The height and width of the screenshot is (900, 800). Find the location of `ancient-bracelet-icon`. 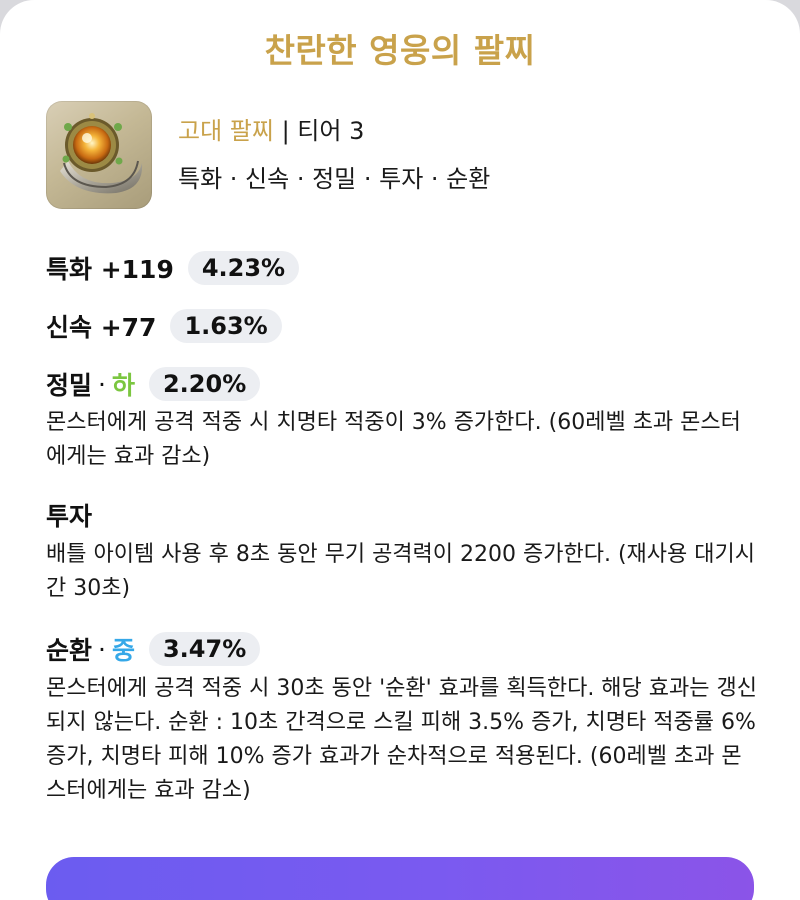

ancient-bracelet-icon is located at coordinates (99, 155).